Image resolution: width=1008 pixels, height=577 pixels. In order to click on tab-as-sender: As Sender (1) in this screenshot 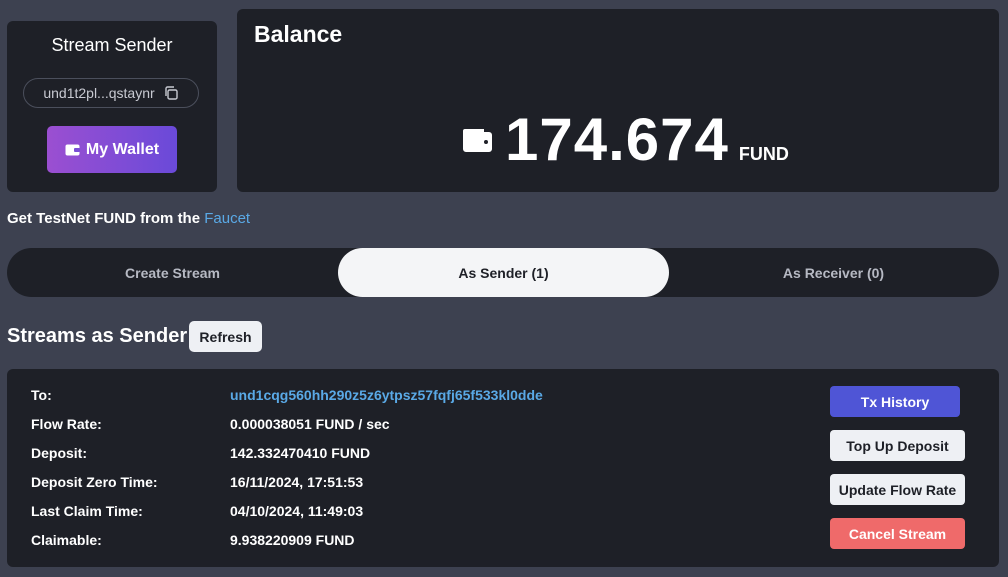, I will do `click(503, 272)`.